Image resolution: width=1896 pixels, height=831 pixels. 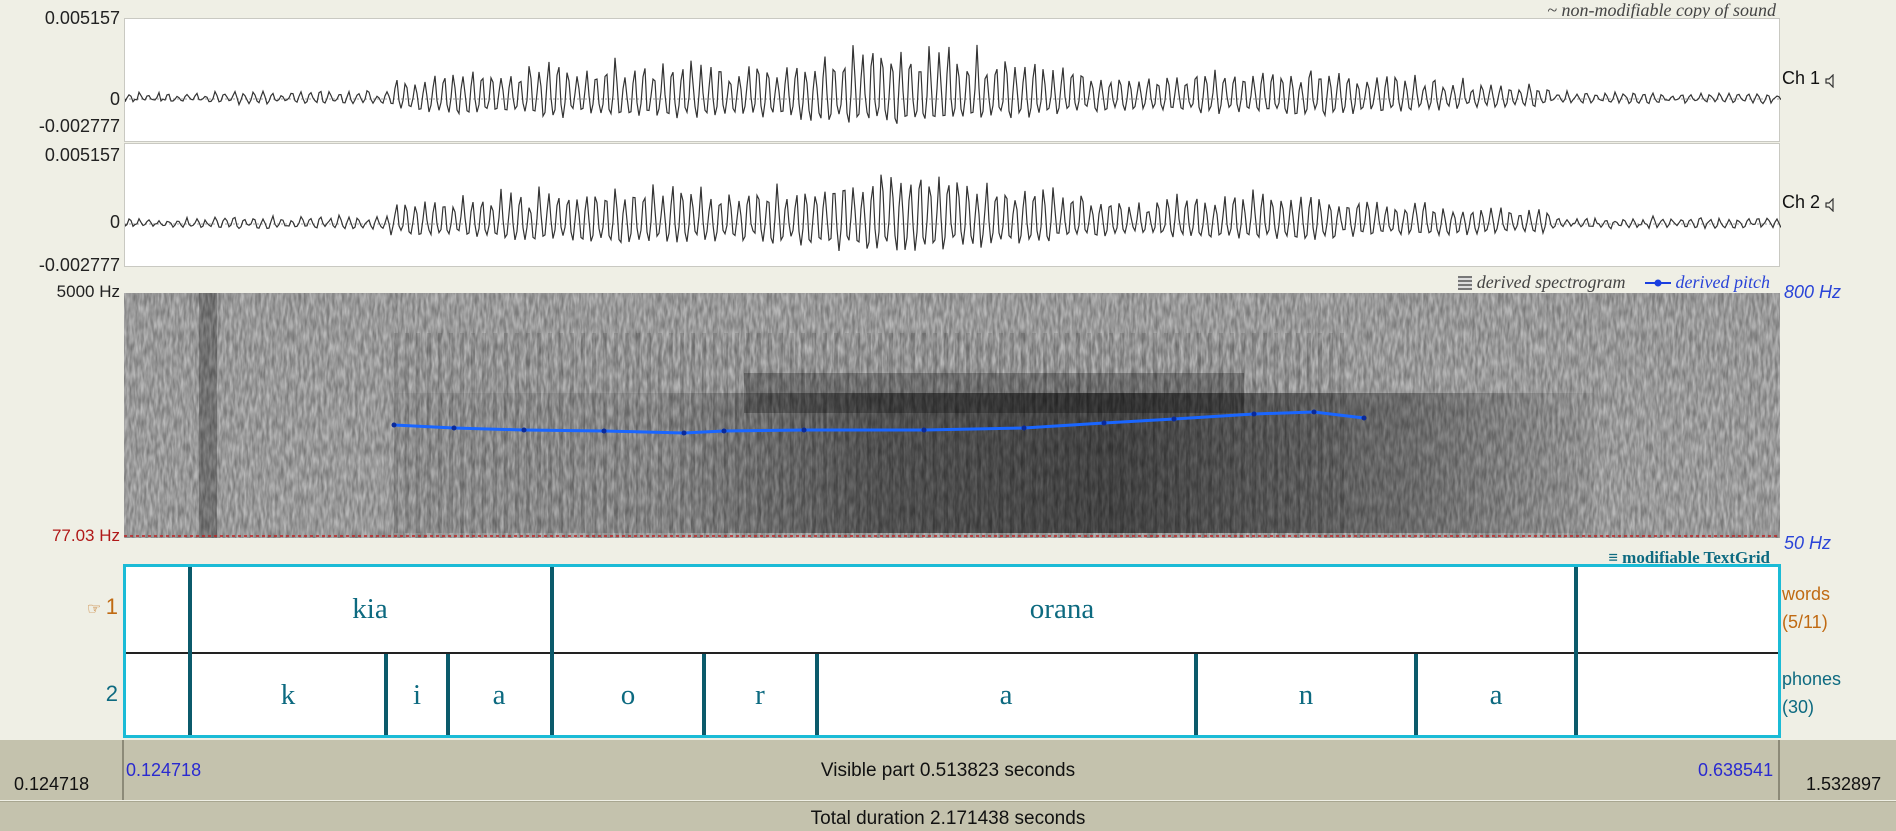 I want to click on visible-end-time: 0.638541, so click(x=1735, y=770).